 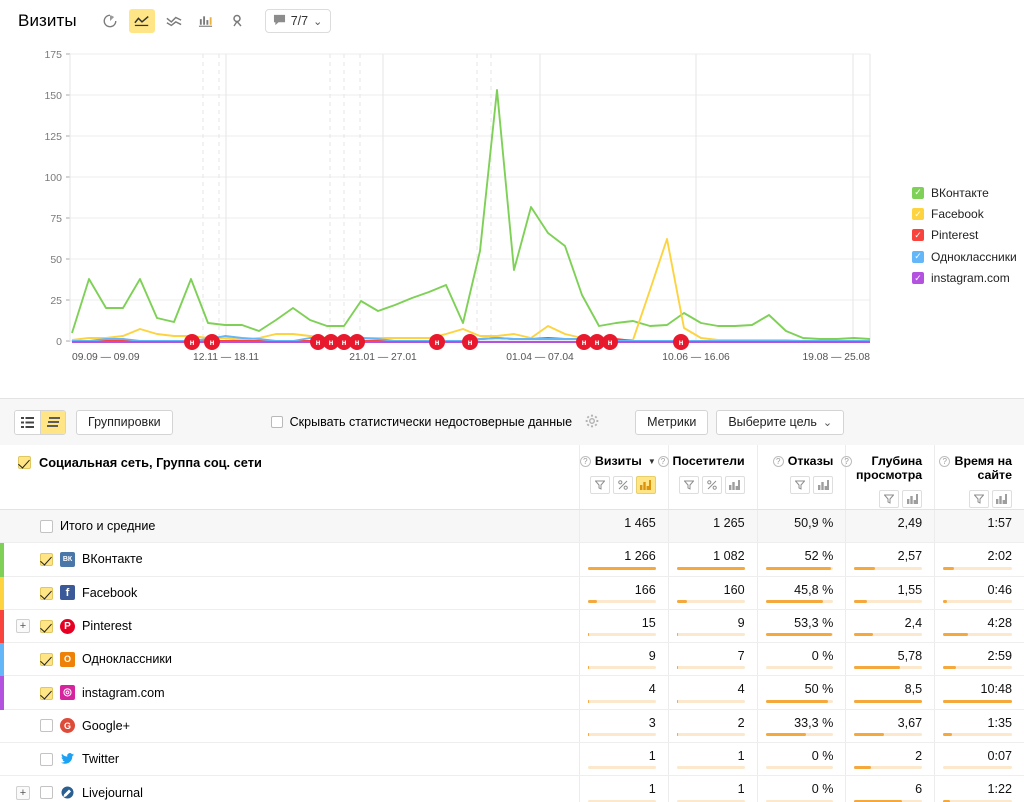 What do you see at coordinates (206, 21) in the screenshot?
I see `bar-chart-icon` at bounding box center [206, 21].